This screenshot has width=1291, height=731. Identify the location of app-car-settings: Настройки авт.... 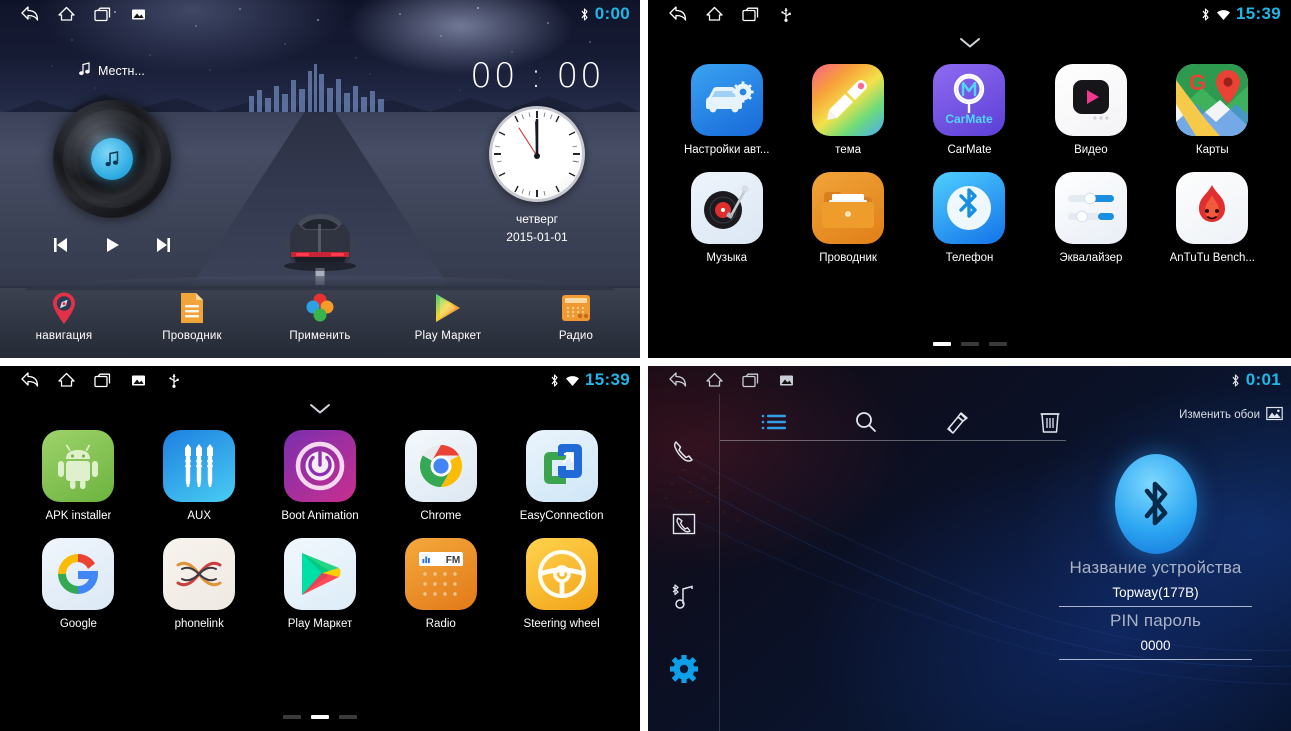
(726, 106).